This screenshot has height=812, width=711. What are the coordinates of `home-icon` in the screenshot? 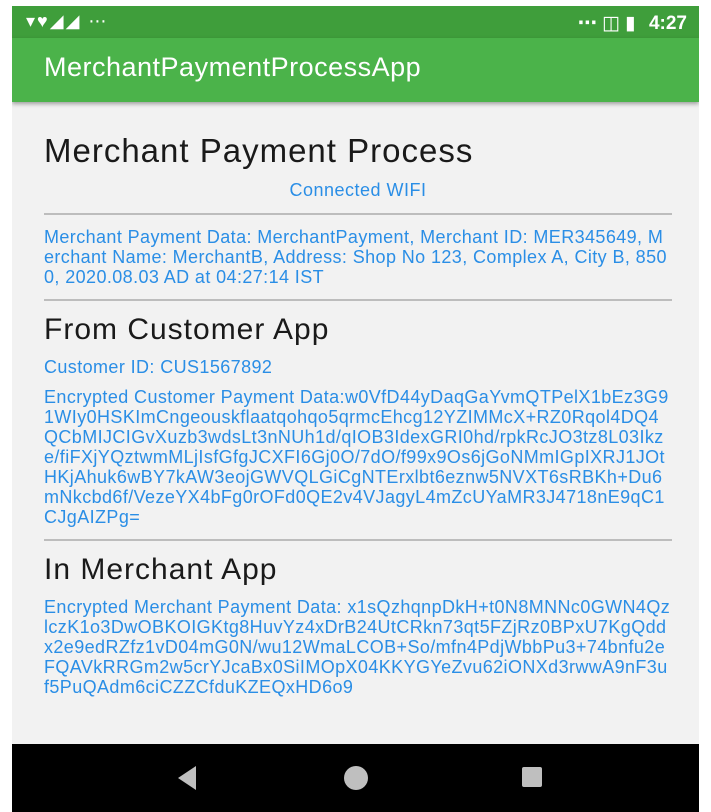 It's located at (356, 778).